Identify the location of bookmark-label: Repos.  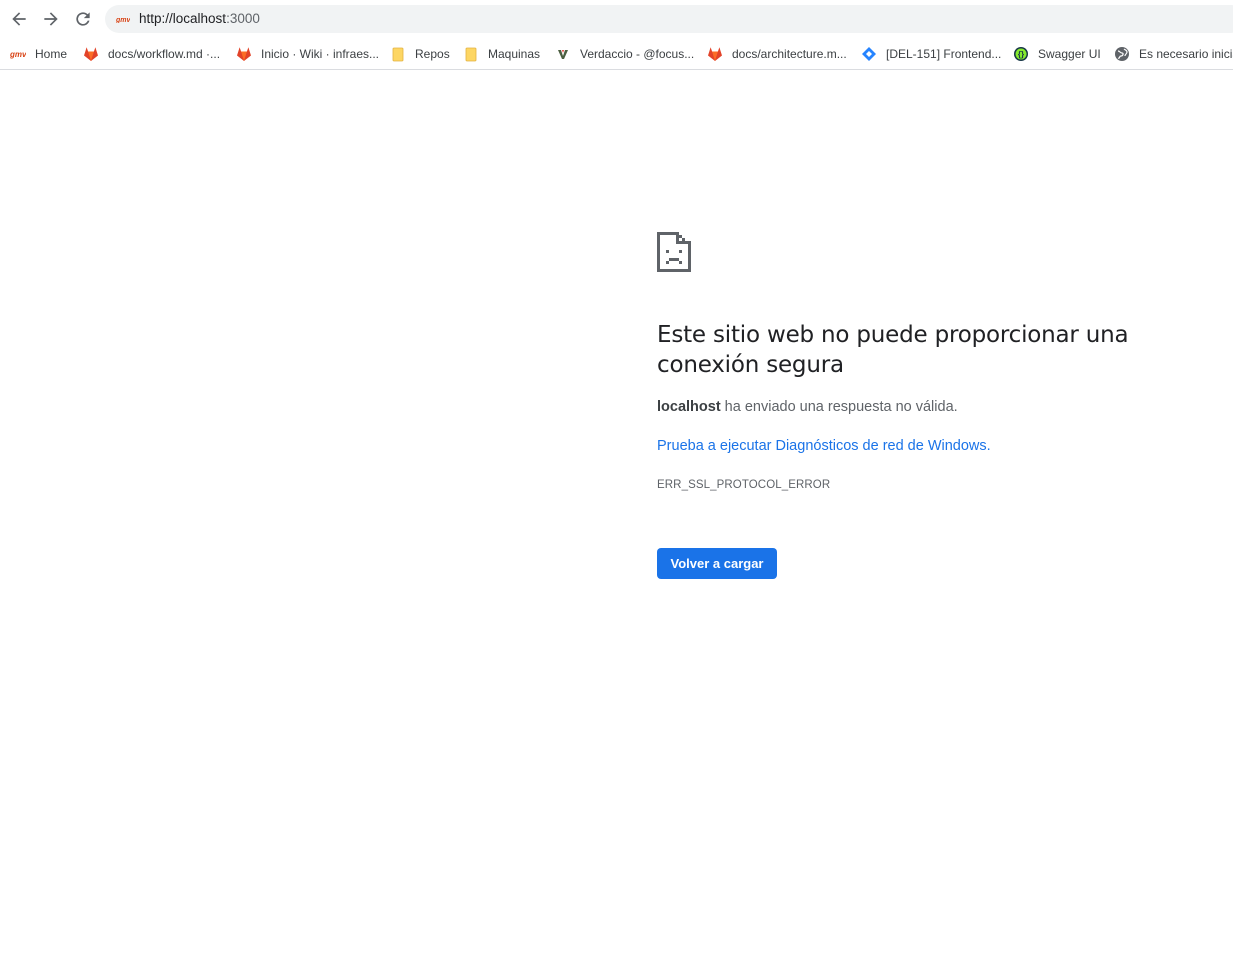
(432, 54).